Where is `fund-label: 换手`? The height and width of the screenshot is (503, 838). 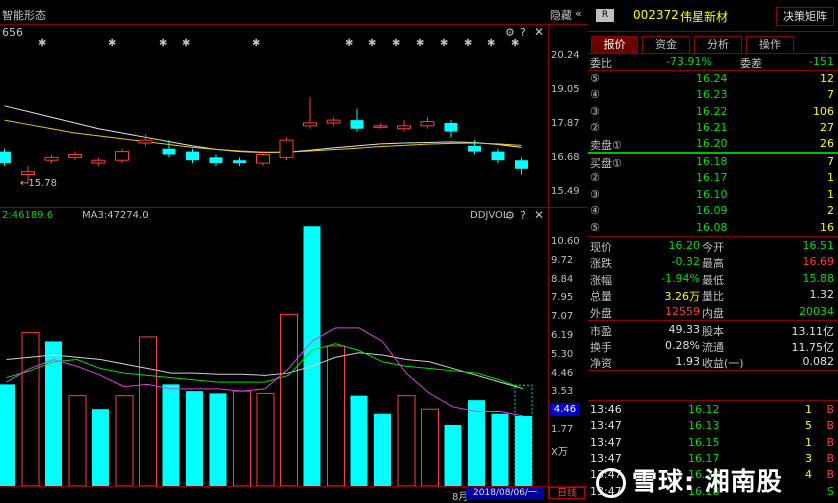
fund-label: 换手 is located at coordinates (601, 348).